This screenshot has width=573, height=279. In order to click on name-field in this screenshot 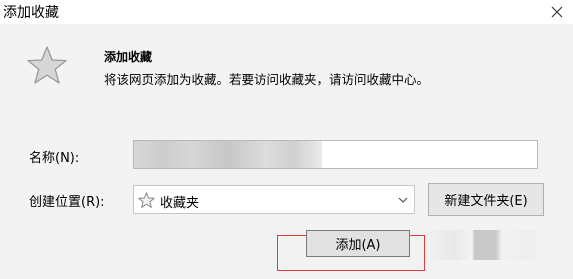, I will do `click(335, 154)`.